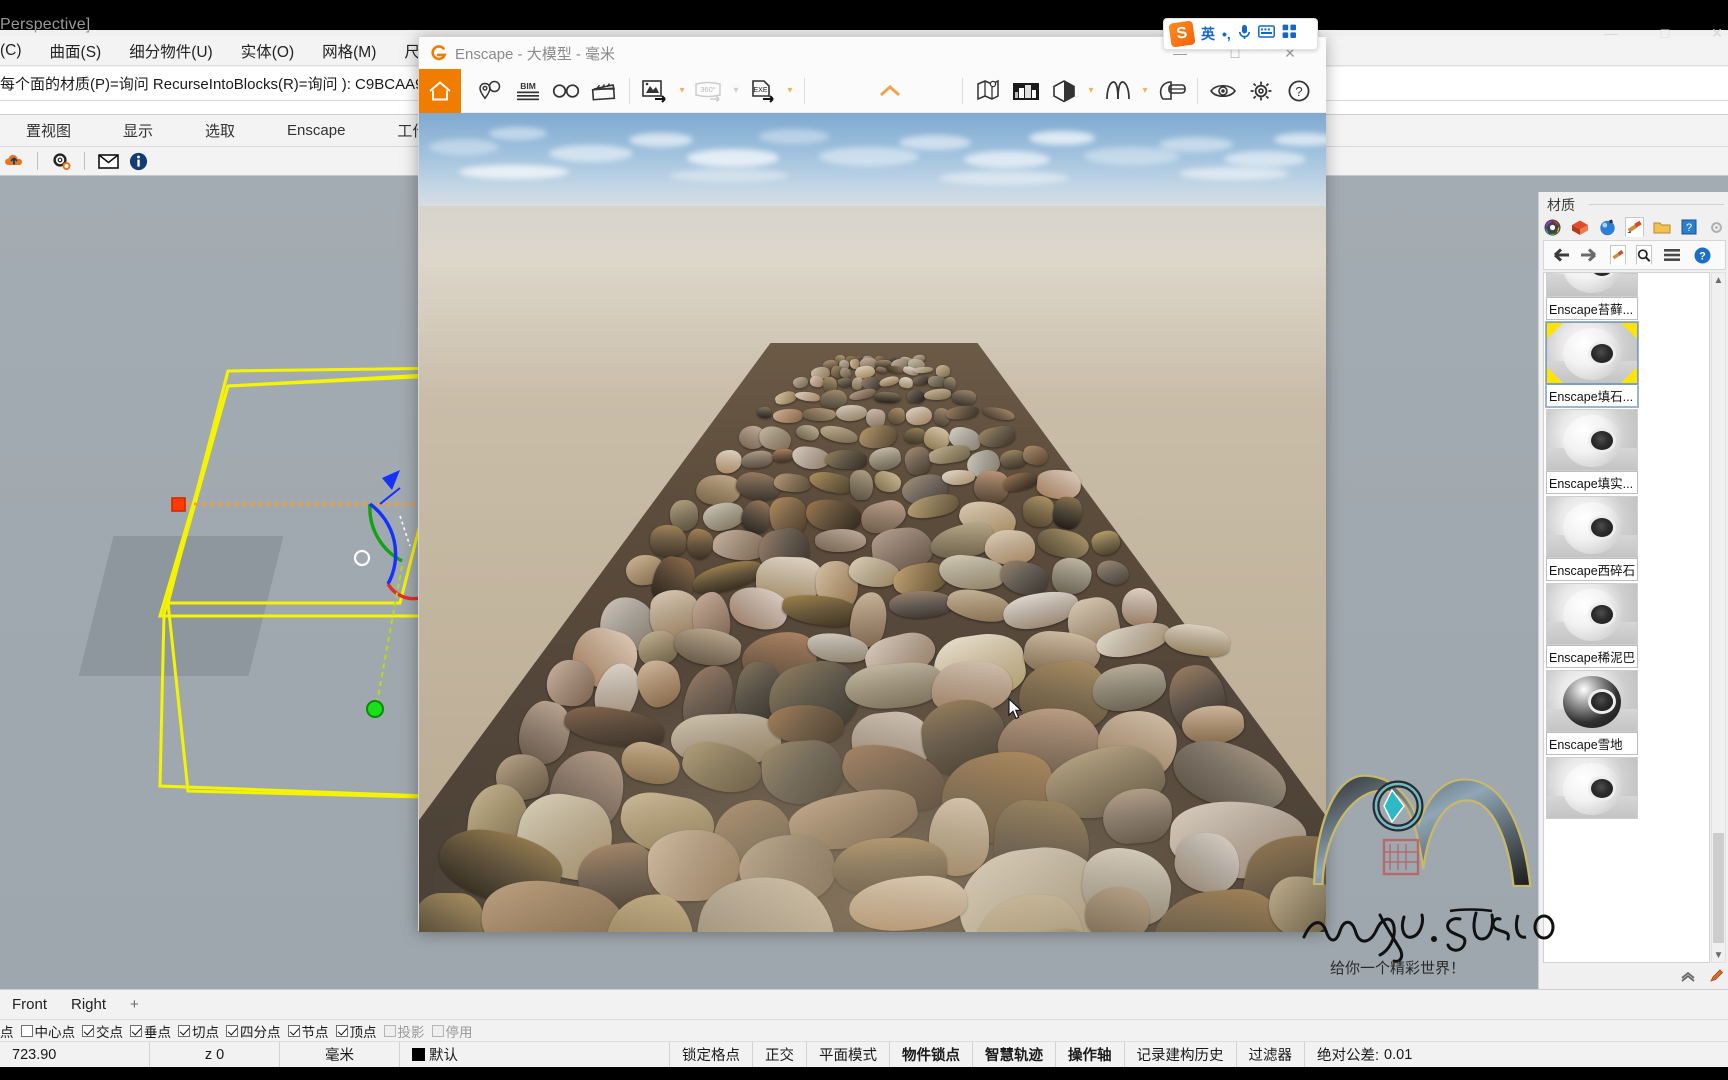 The image size is (1728, 1080). I want to click on color-wheel-icon, so click(1552, 227).